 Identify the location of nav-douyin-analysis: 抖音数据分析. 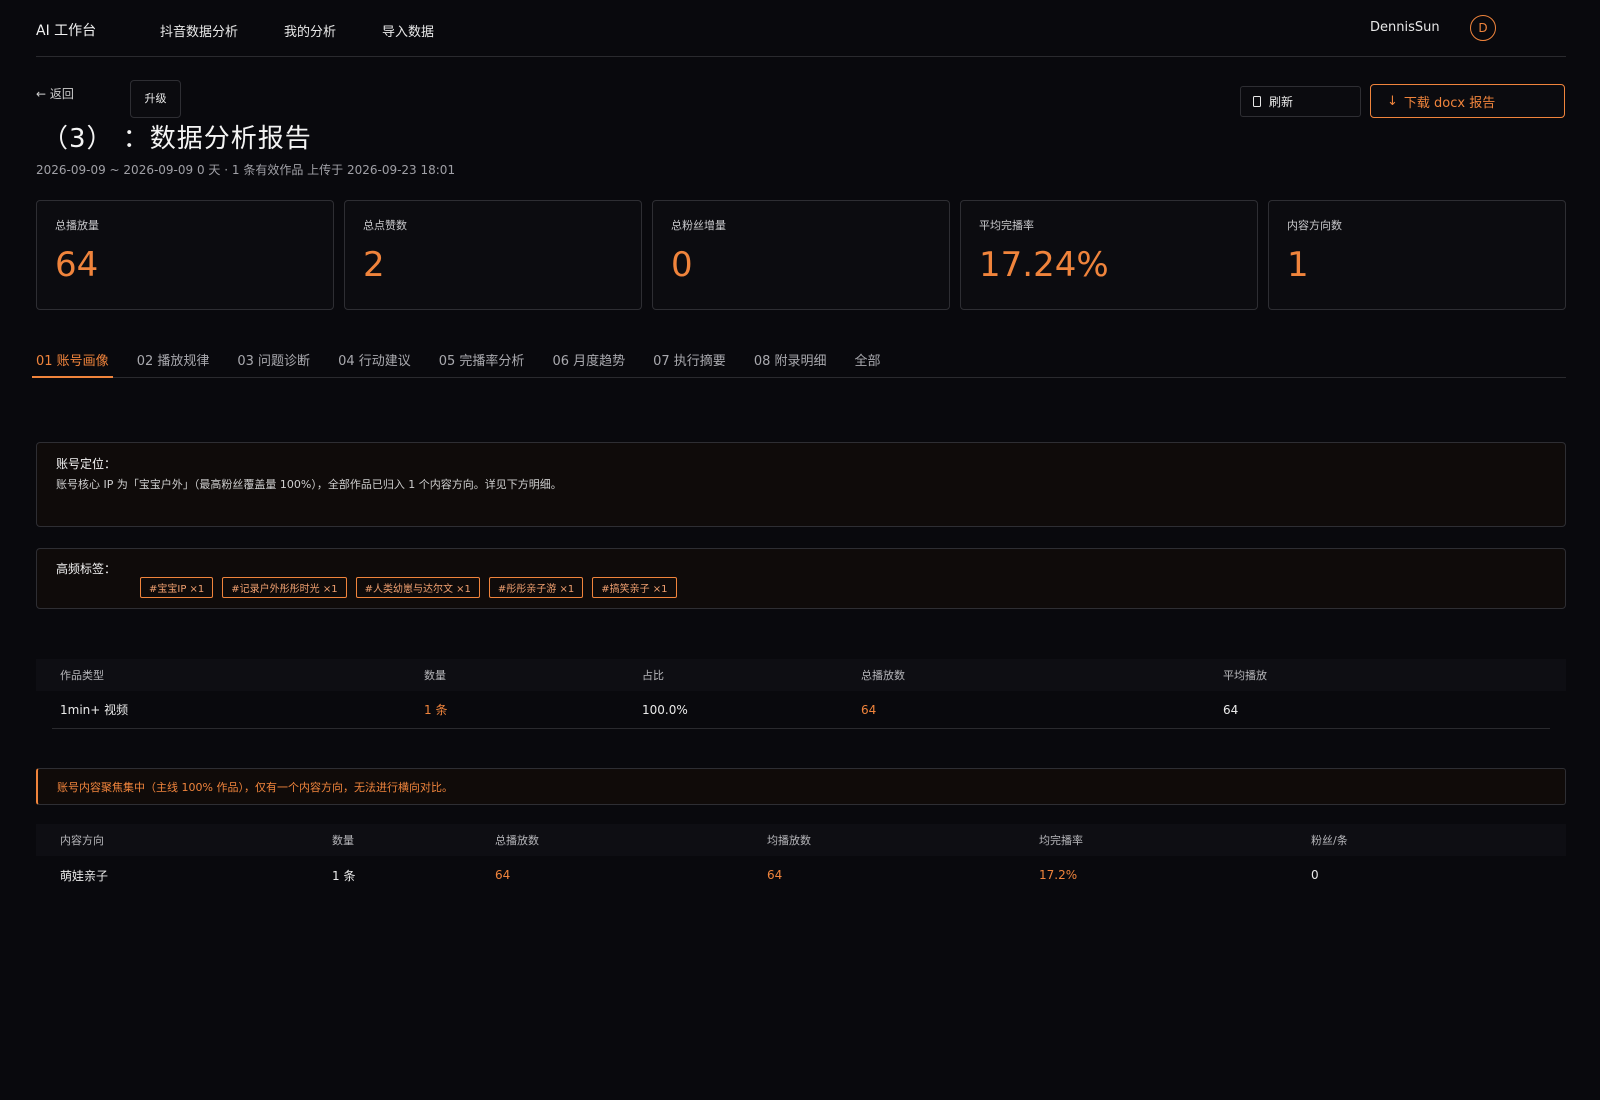
(199, 30).